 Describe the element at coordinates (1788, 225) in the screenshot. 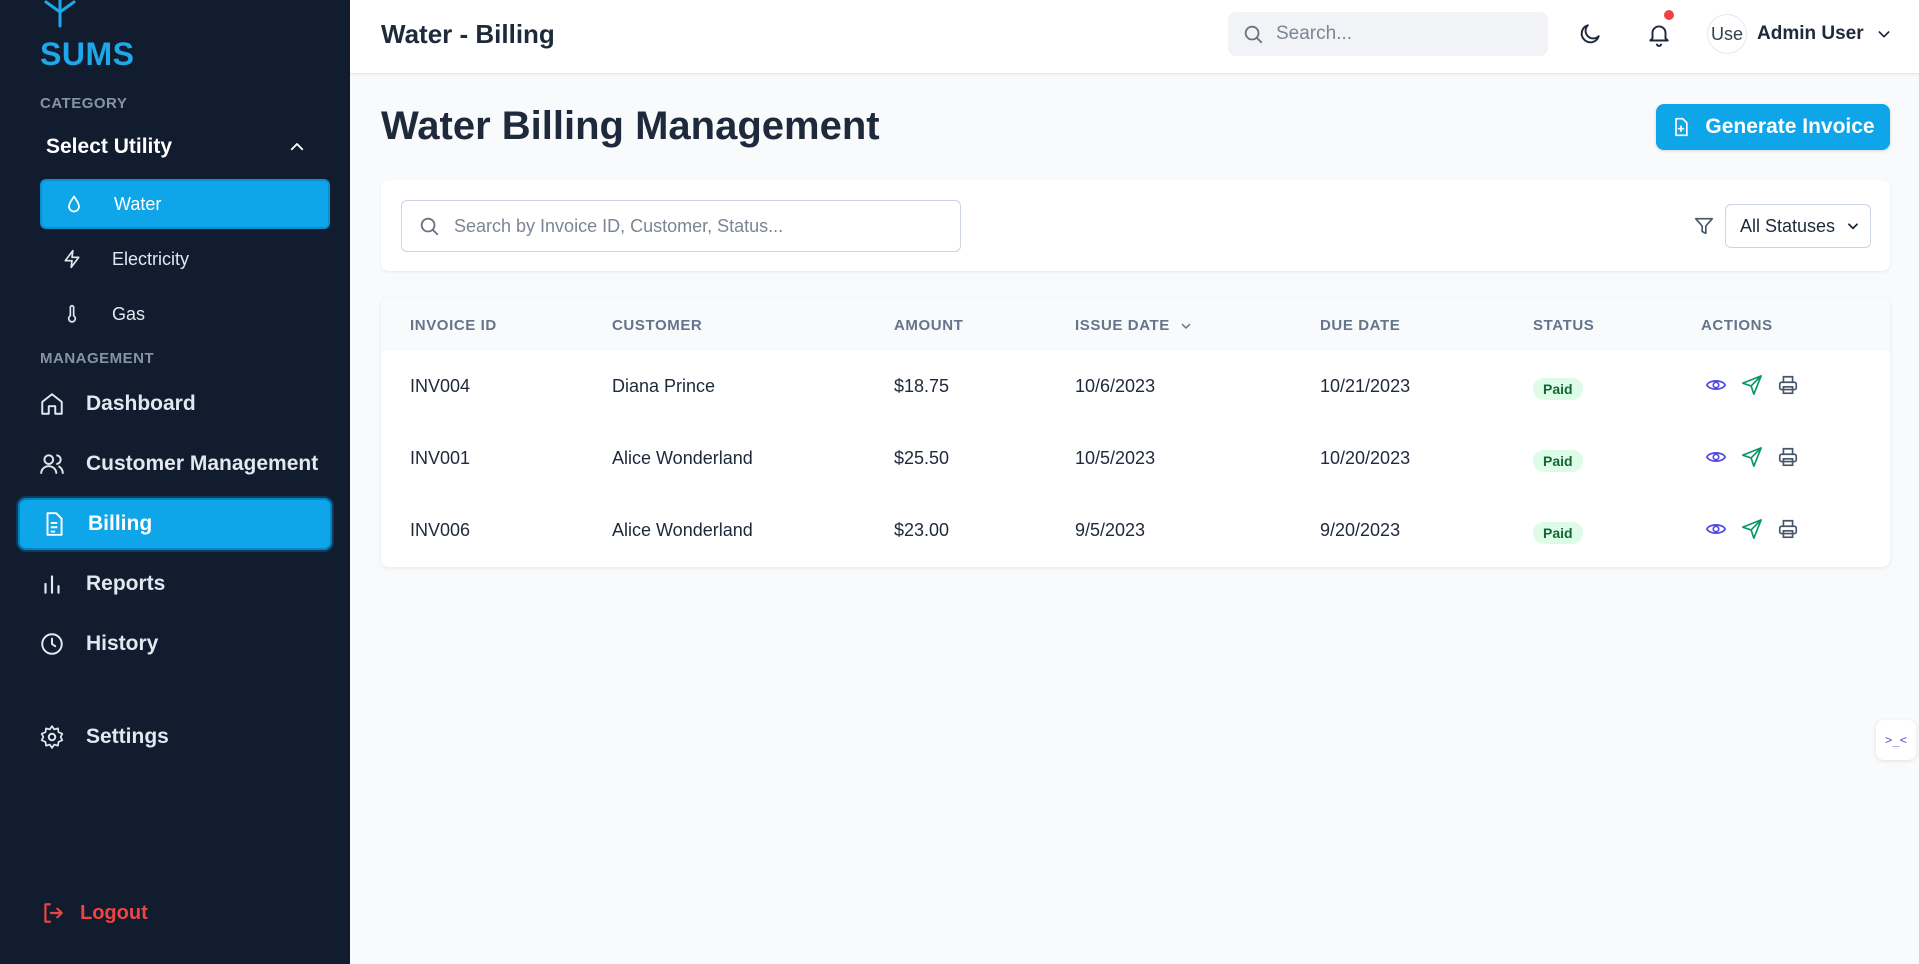

I see `status-filter-value: All Statuses` at that location.